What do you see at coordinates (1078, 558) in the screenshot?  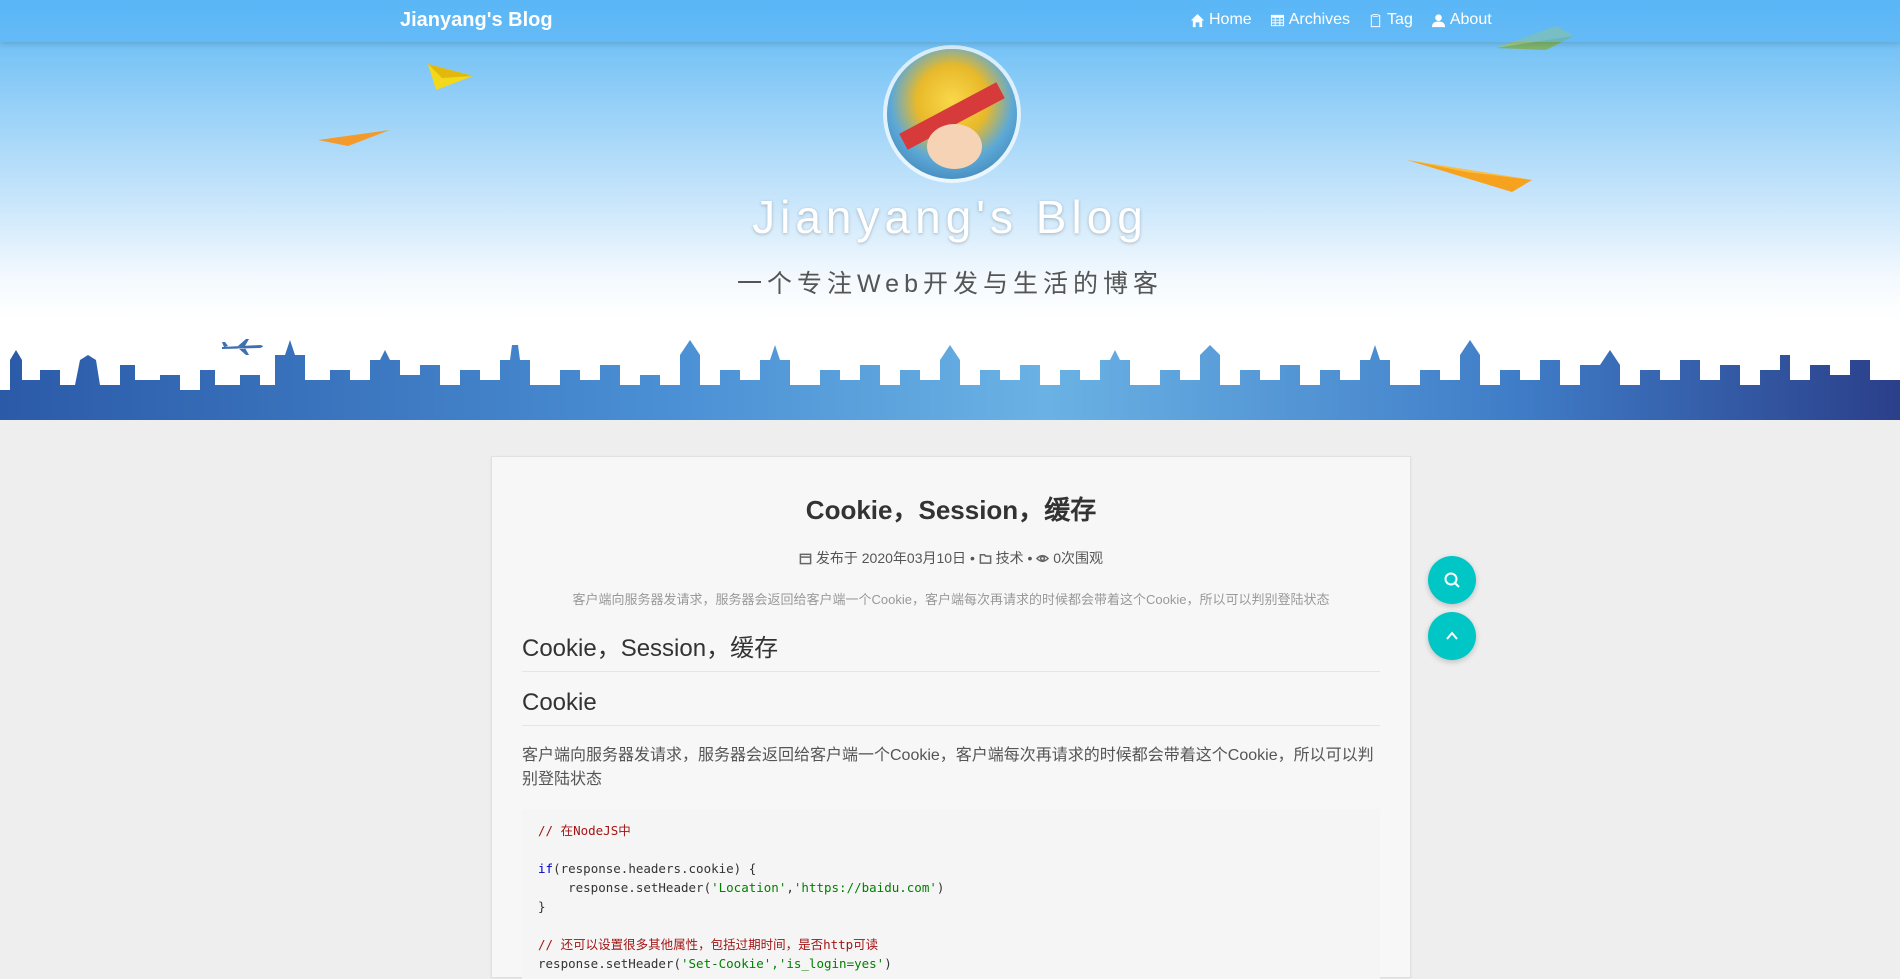 I see `post-views: 0次围观` at bounding box center [1078, 558].